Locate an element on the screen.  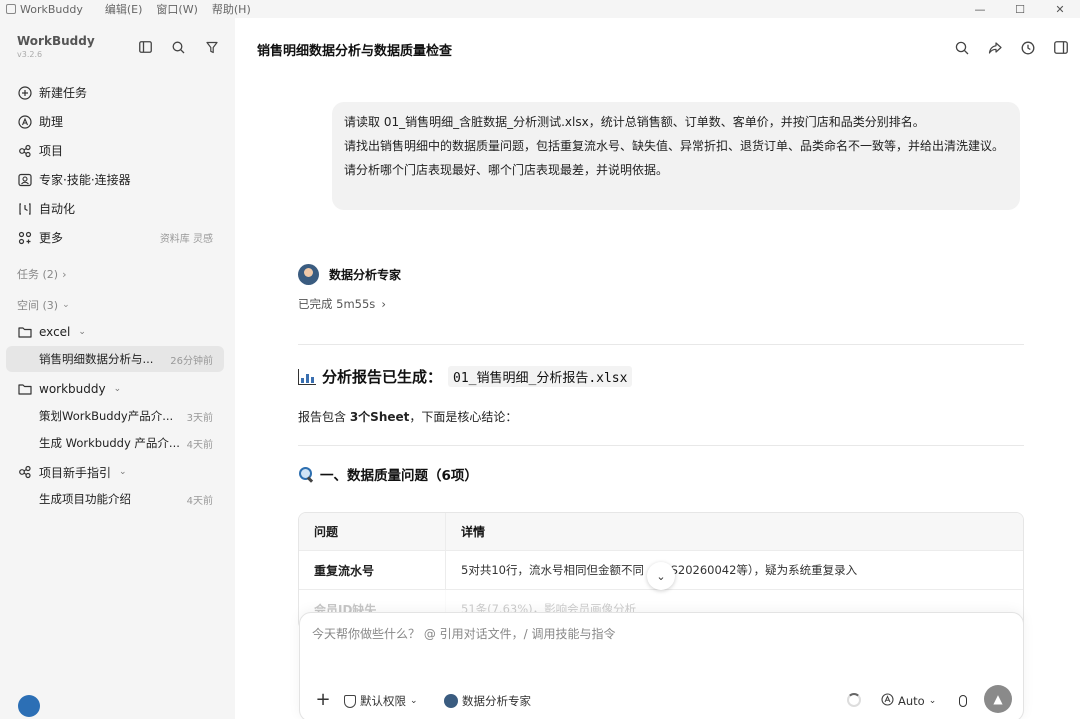
task-item: 生成项目功能介绍 4天前 is located at coordinates (115, 499).